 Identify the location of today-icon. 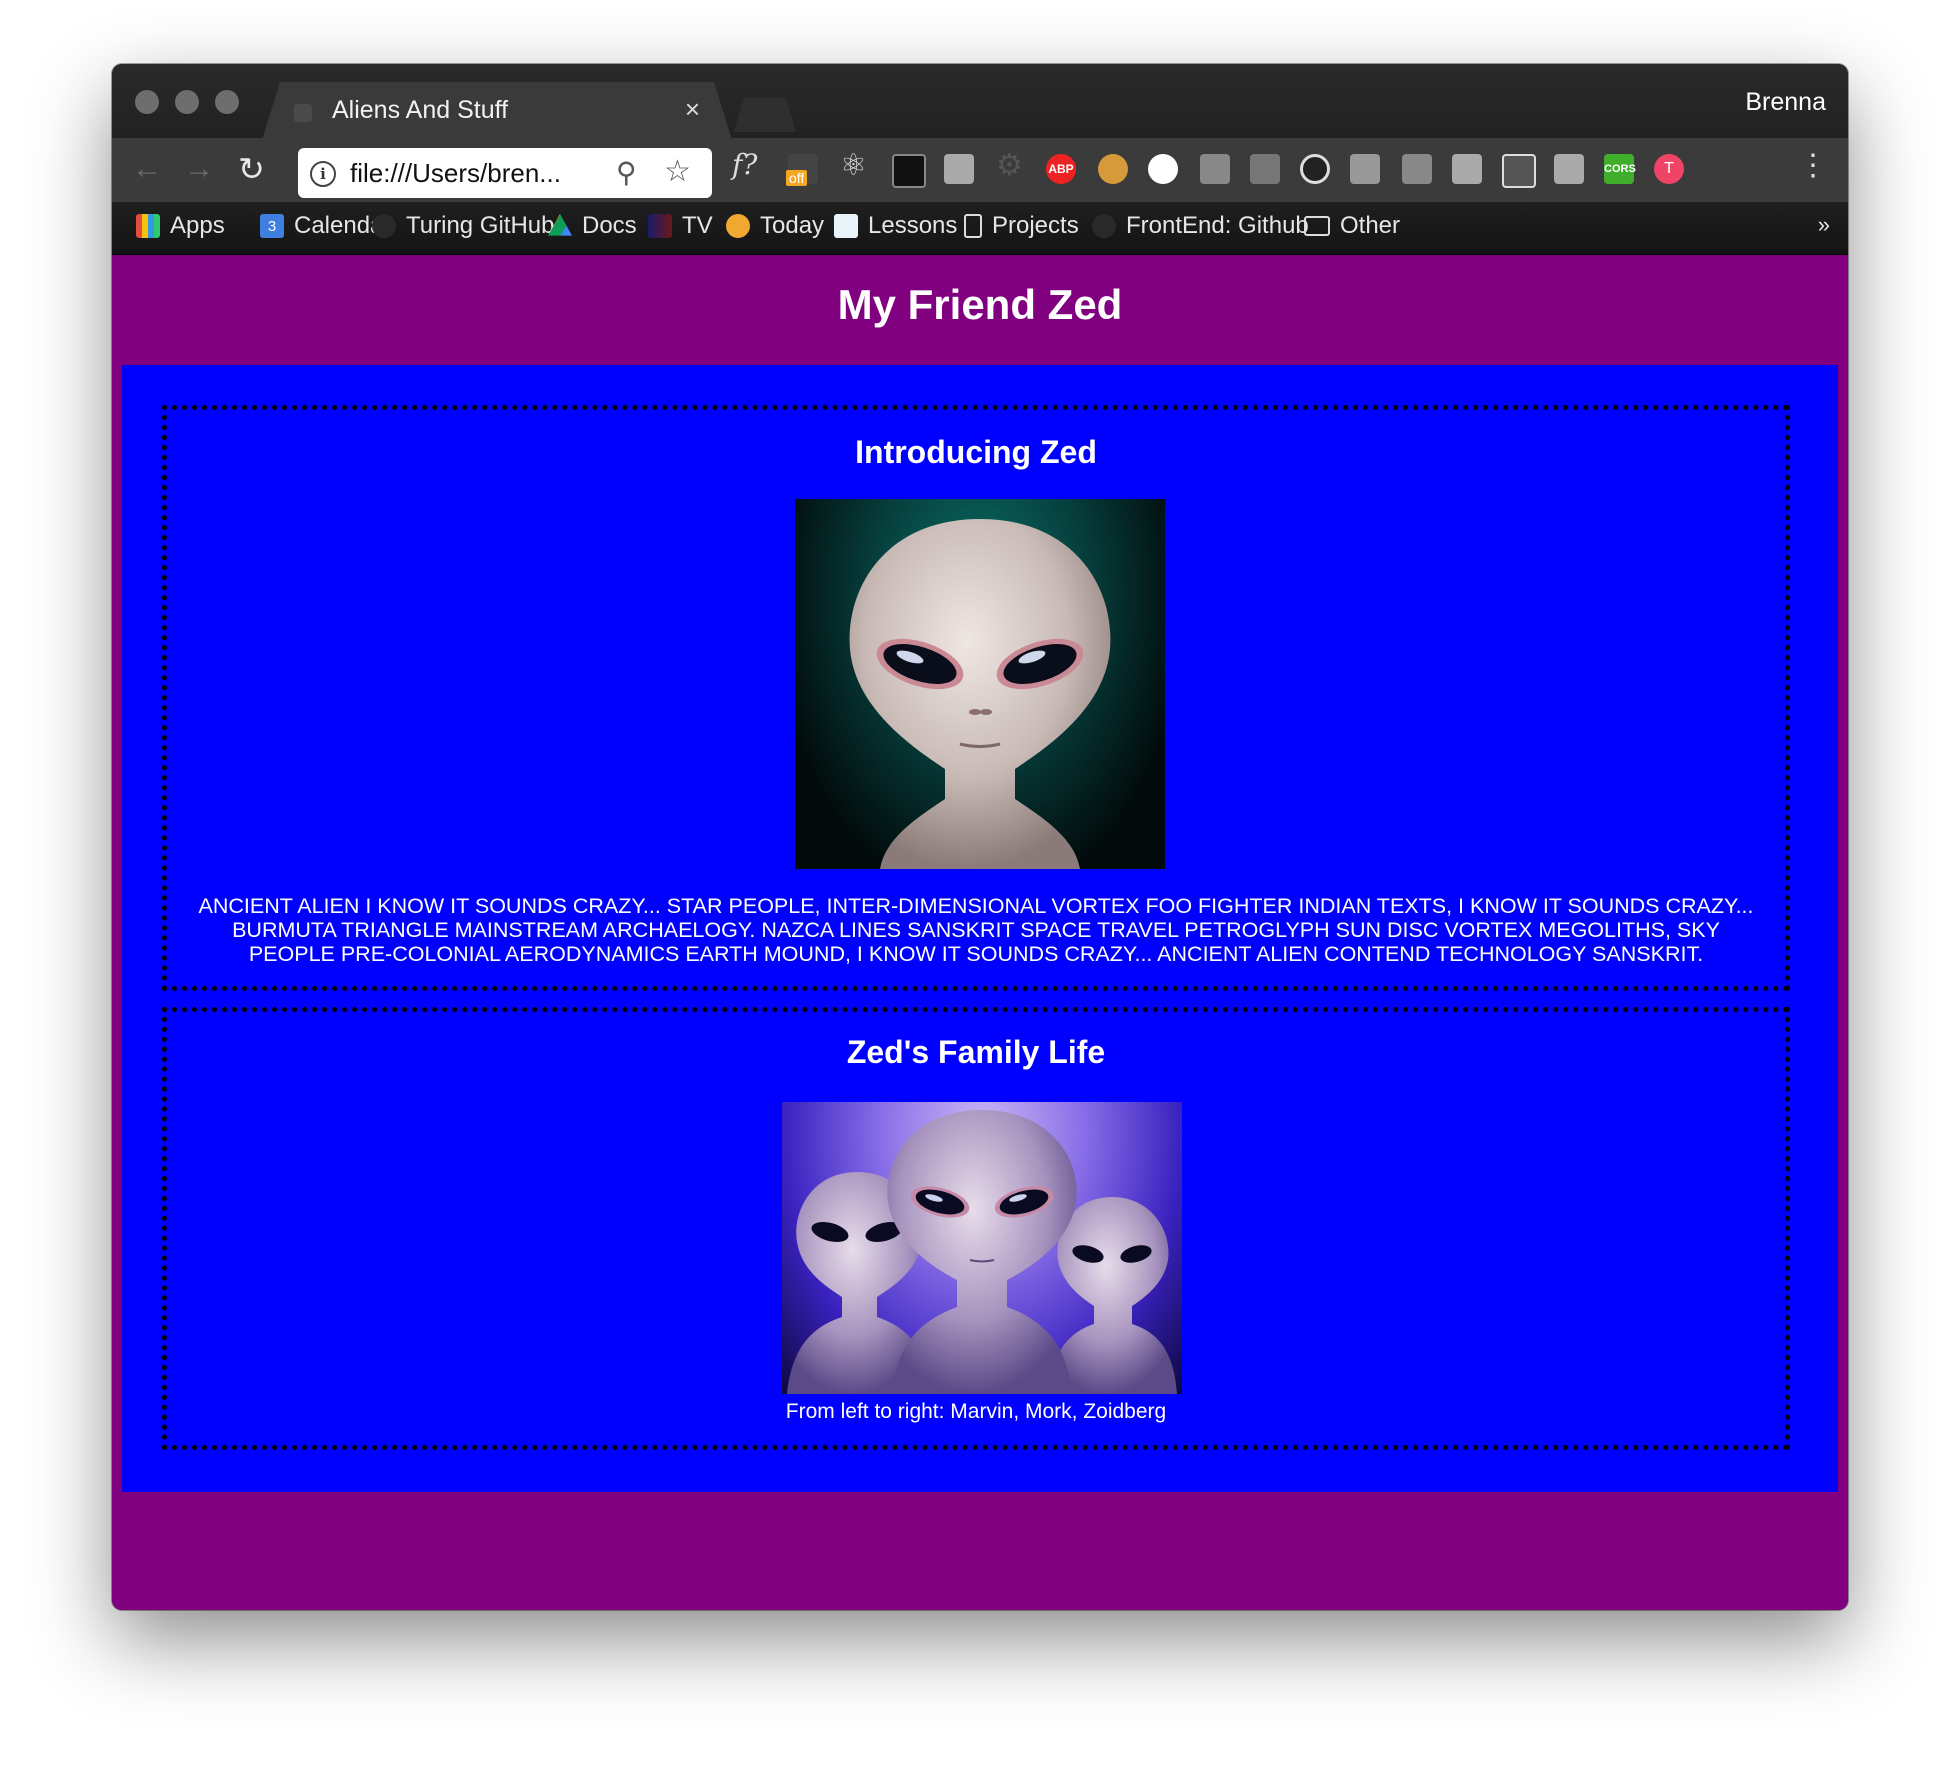
(738, 226).